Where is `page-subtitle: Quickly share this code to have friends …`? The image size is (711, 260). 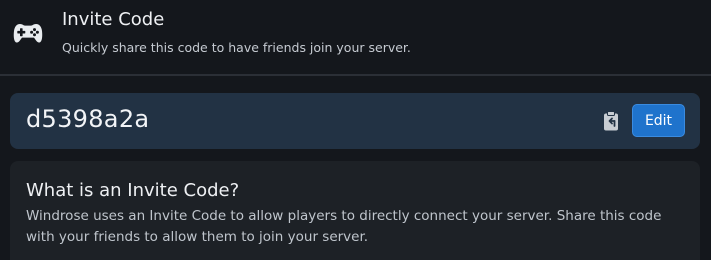
page-subtitle: Quickly share this code to have friends … is located at coordinates (236, 47).